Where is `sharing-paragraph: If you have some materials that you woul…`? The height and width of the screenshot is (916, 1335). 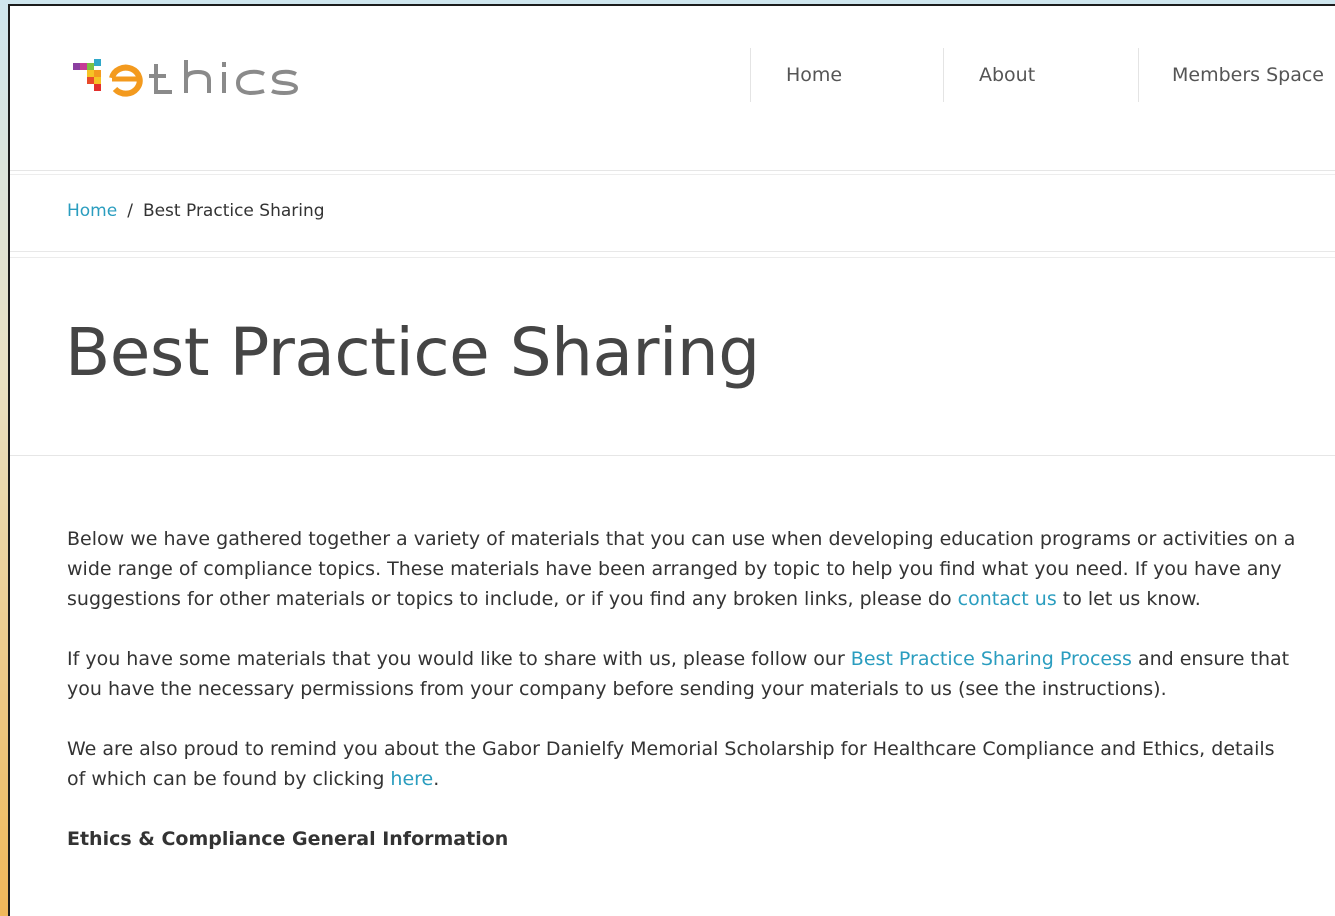
sharing-paragraph: If you have some materials that you woul… is located at coordinates (682, 674).